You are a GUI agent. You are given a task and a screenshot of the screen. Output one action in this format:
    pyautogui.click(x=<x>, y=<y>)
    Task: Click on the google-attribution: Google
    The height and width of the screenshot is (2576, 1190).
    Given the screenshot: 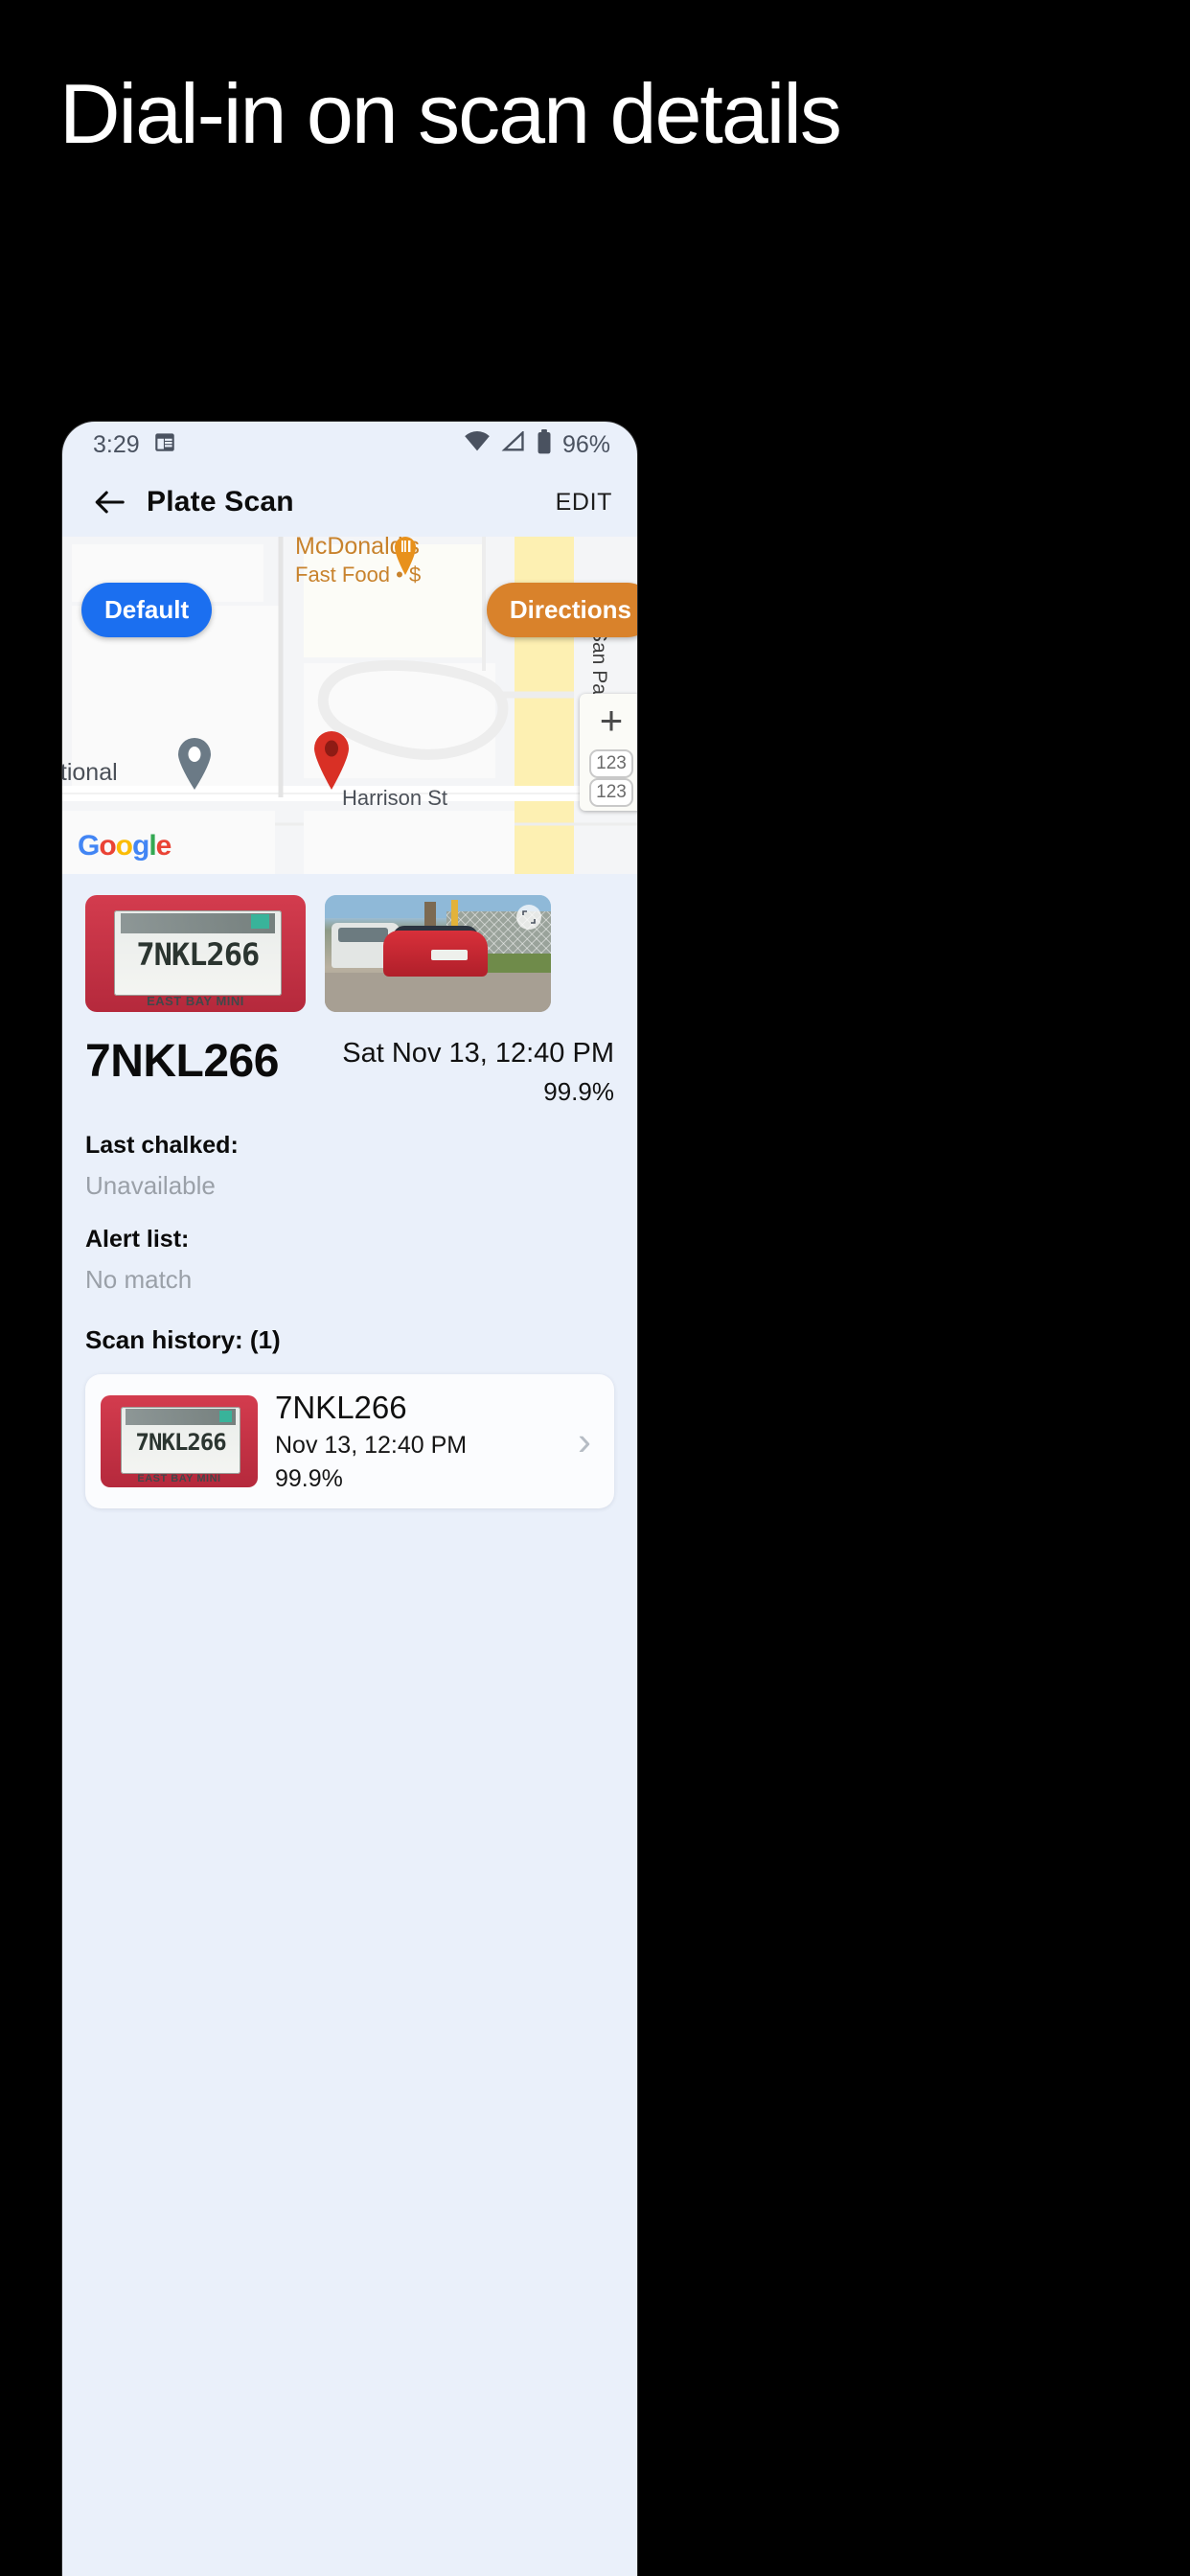 What is the action you would take?
    pyautogui.click(x=125, y=846)
    